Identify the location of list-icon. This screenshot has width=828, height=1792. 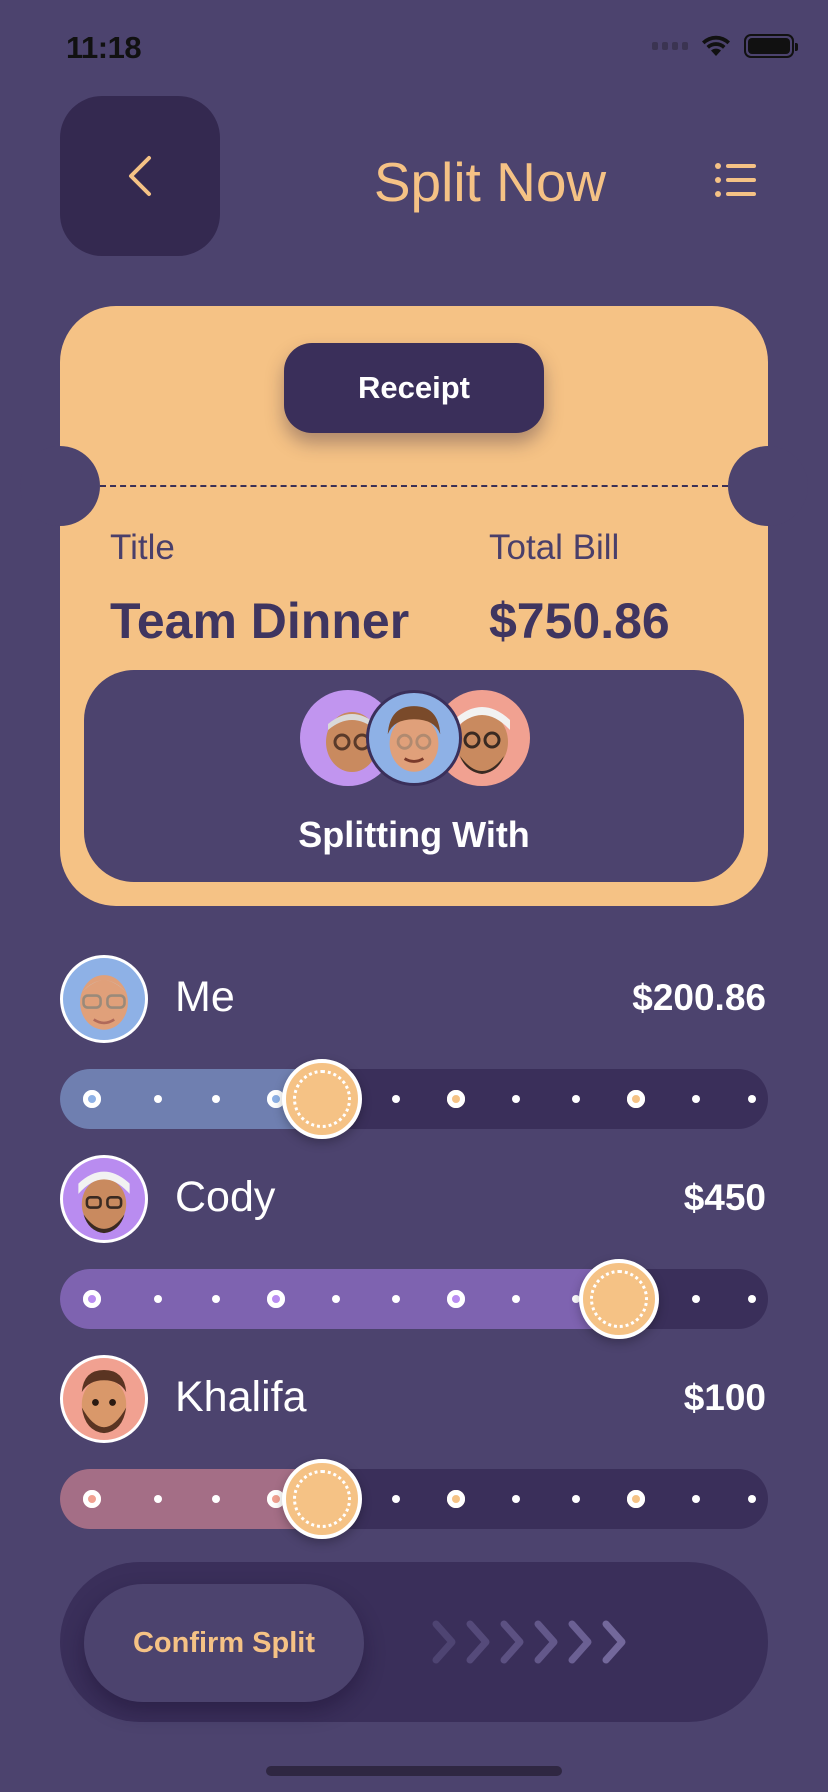
(735, 180).